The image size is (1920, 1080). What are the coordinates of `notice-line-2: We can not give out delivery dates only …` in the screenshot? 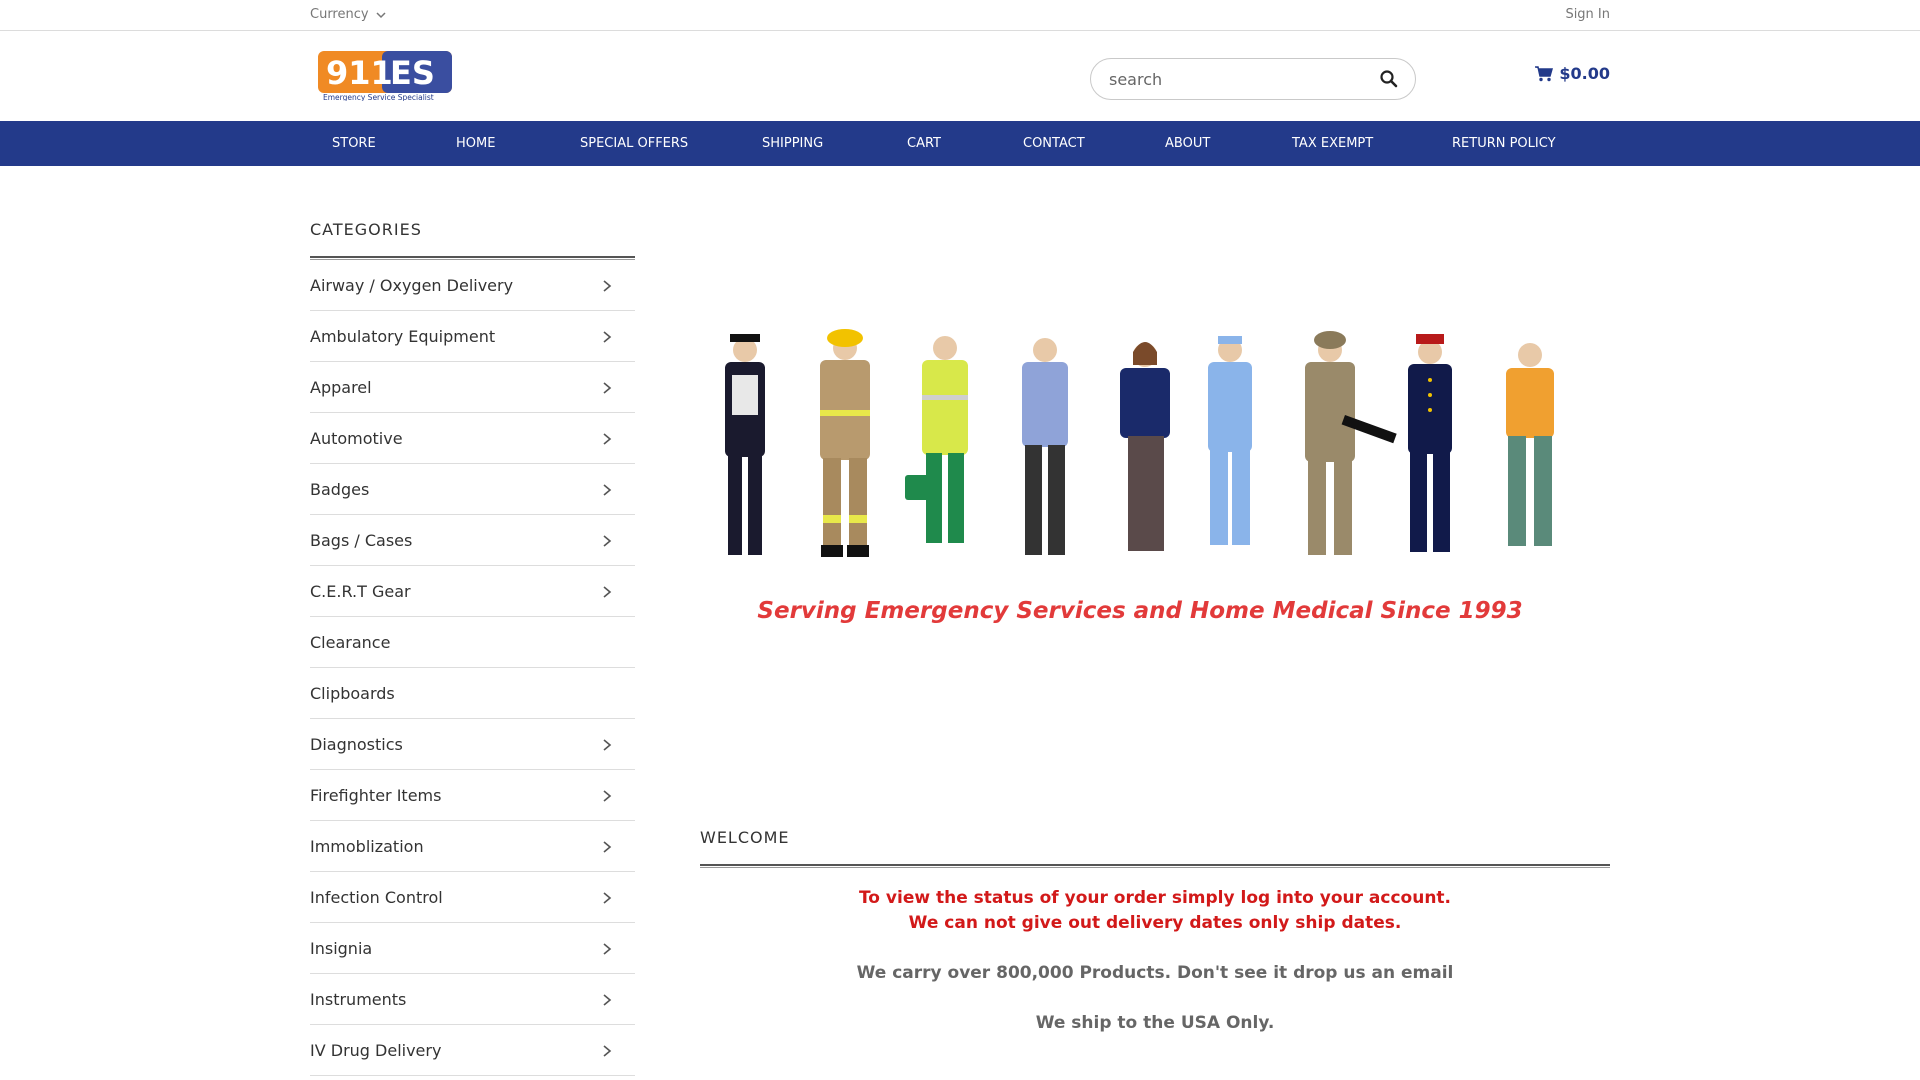 It's located at (1155, 923).